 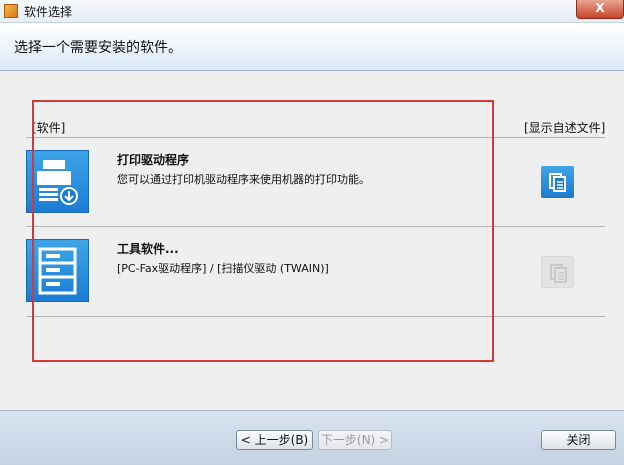 What do you see at coordinates (312, 47) in the screenshot?
I see `header-panel: 选择一个需要安装的软件。` at bounding box center [312, 47].